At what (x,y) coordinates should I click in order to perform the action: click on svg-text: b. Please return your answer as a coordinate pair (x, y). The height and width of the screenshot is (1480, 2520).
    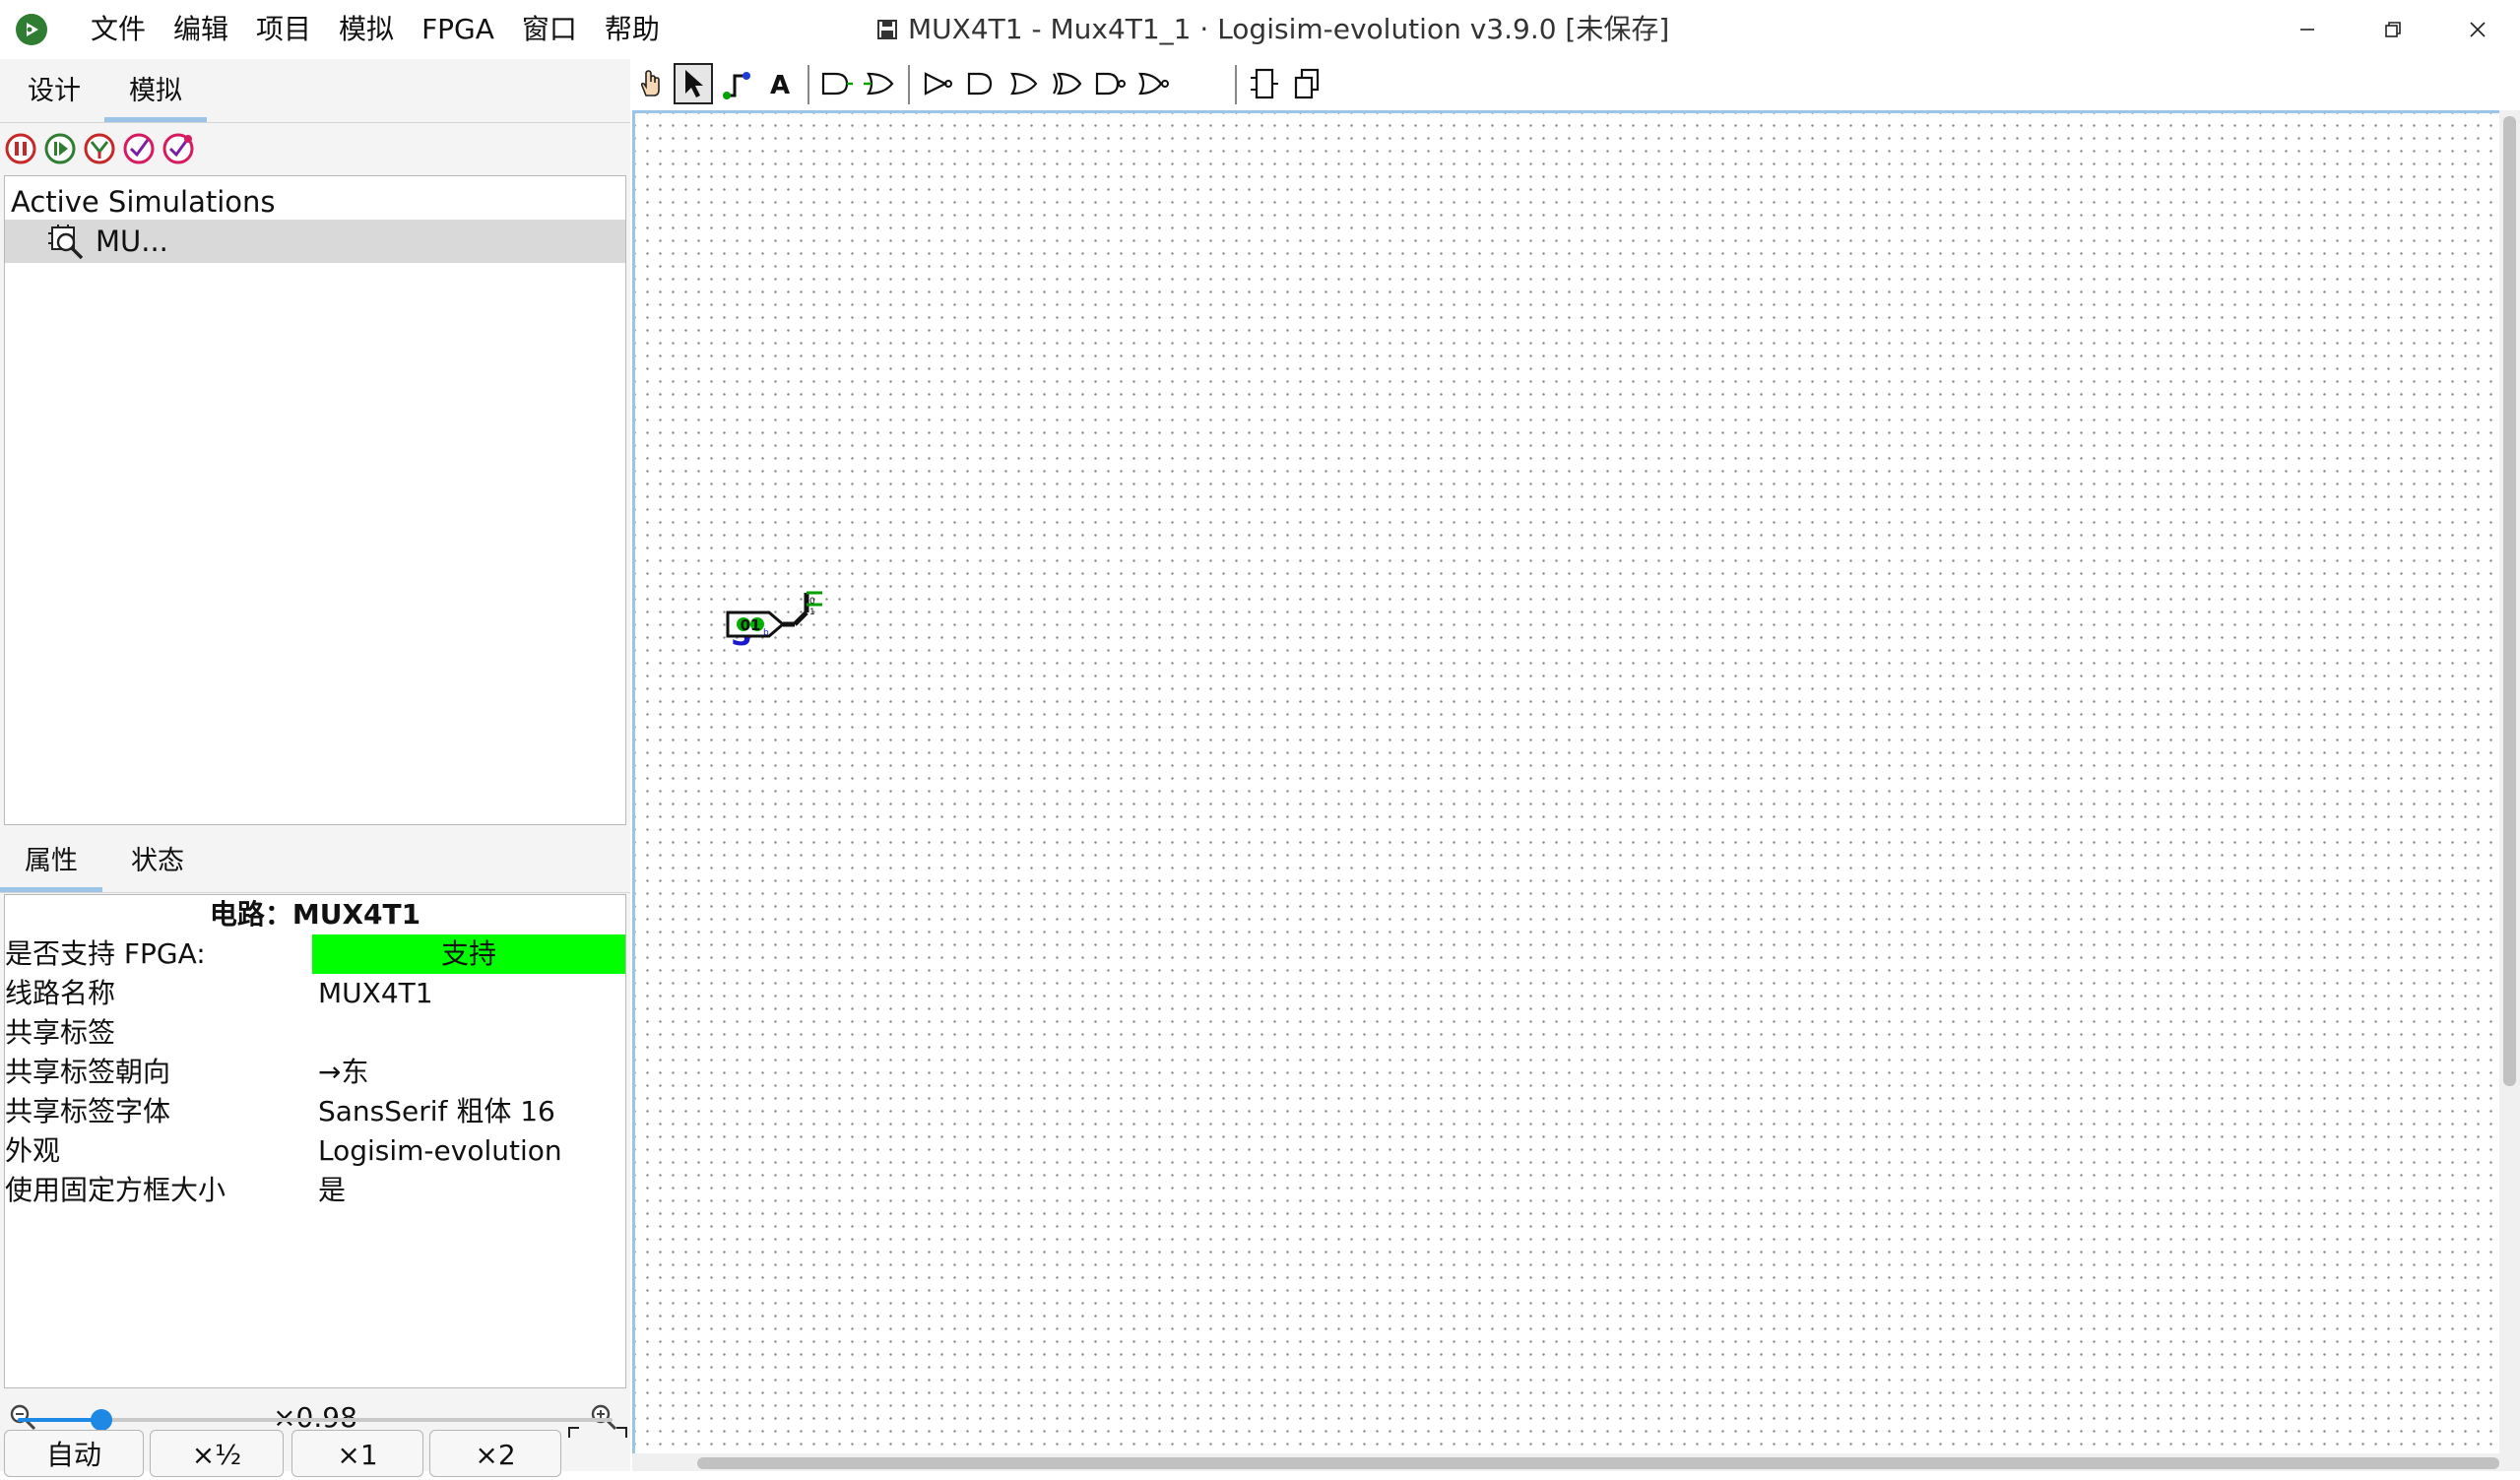
    Looking at the image, I should click on (766, 633).